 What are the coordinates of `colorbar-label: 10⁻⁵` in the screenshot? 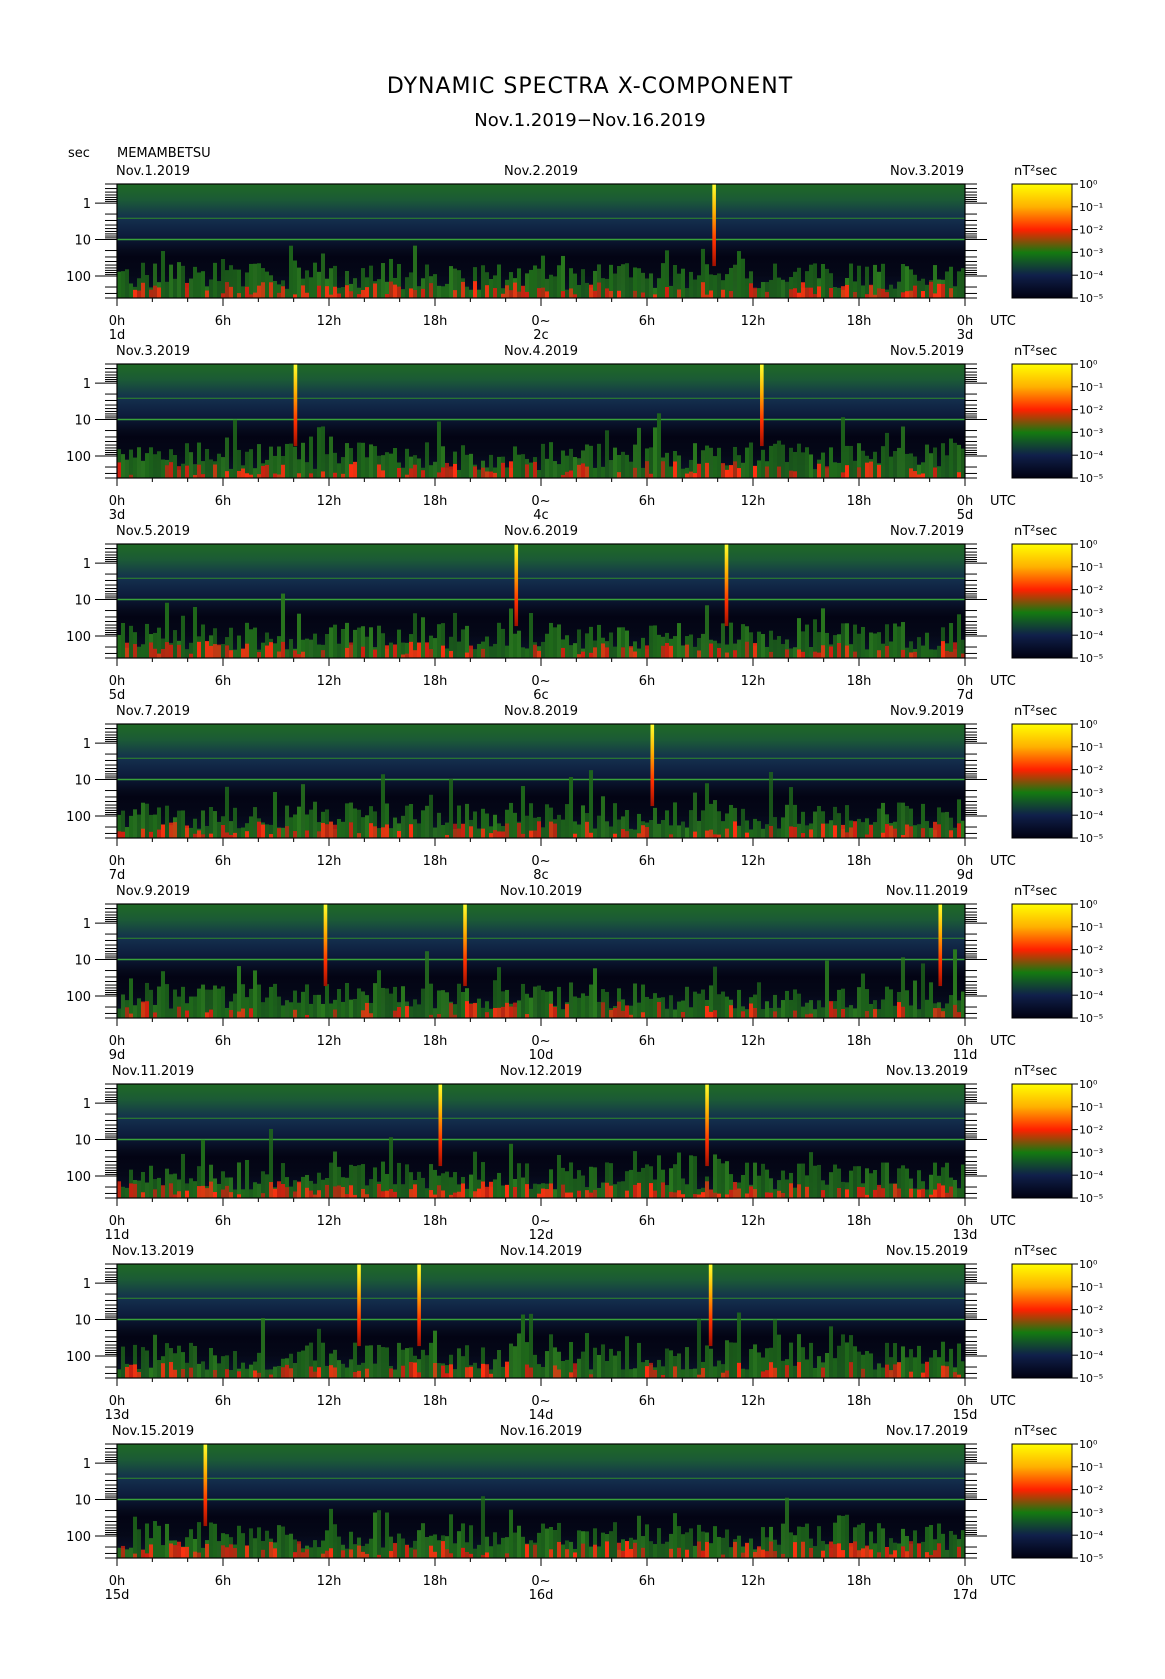 It's located at (1091, 838).